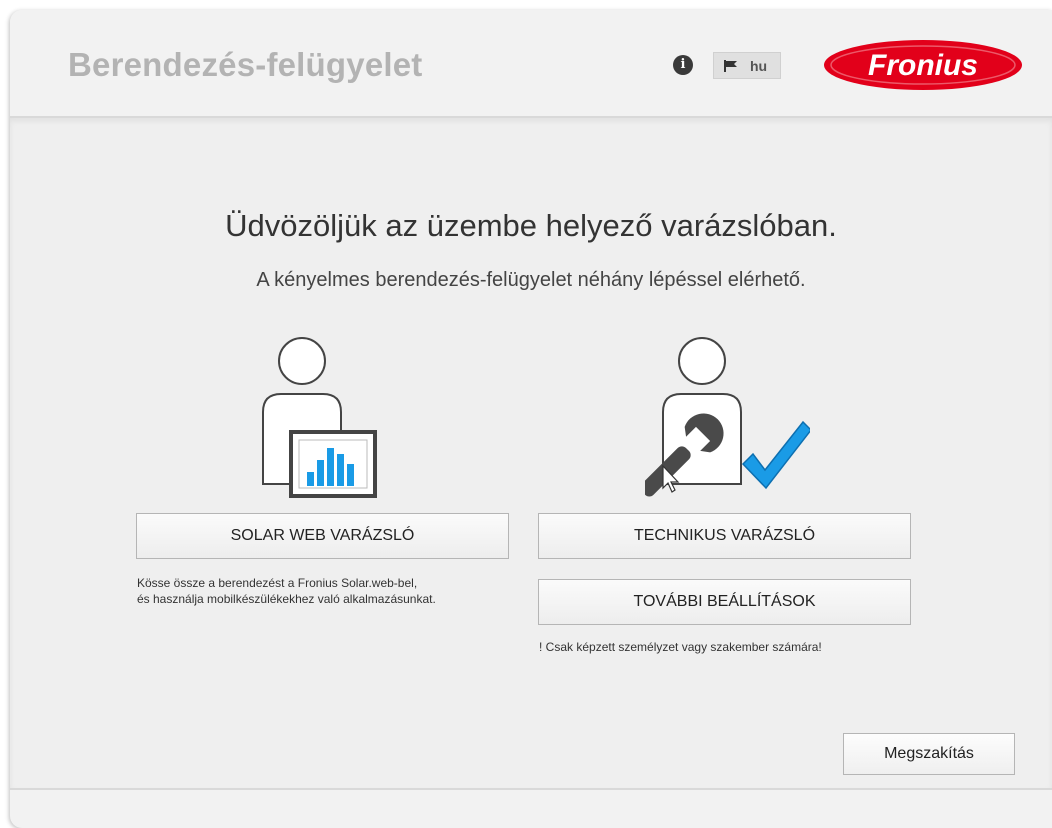 This screenshot has width=1052, height=828. What do you see at coordinates (322, 536) in the screenshot?
I see `solar-web-wizard-button: SOLAR WEB VARÁZSLÓ` at bounding box center [322, 536].